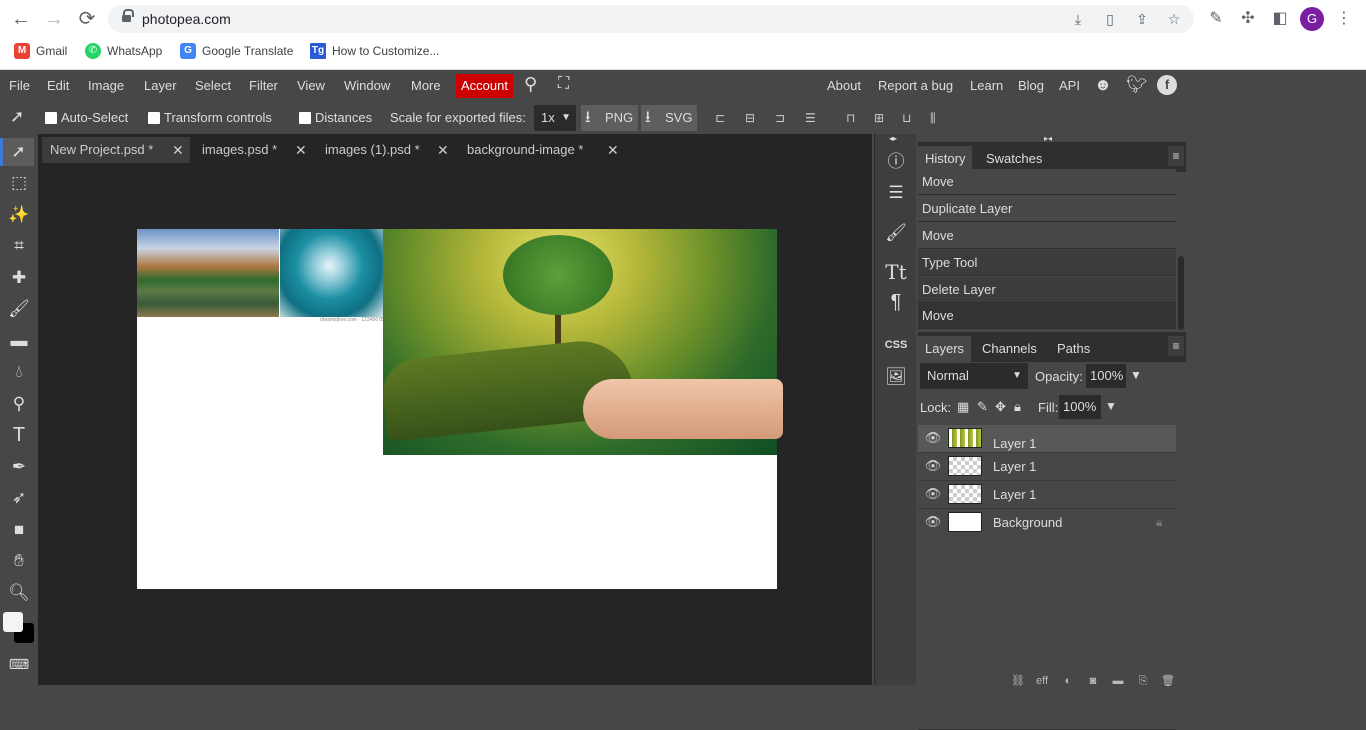 The height and width of the screenshot is (730, 1366). Describe the element at coordinates (484, 86) in the screenshot. I see `account-button: Account` at that location.